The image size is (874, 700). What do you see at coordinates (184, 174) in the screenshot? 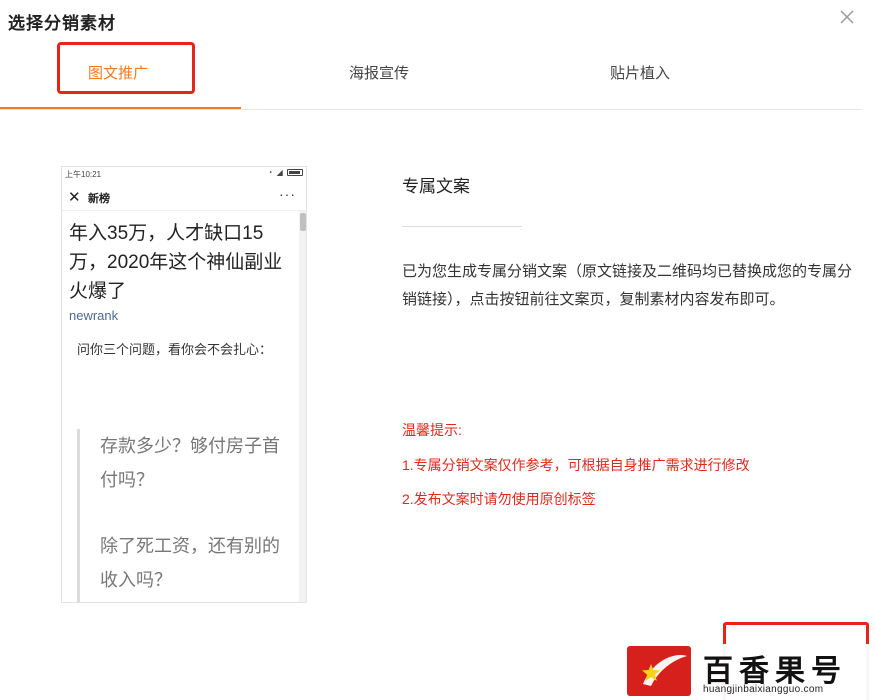
I see `status-bar: 上午10:21 ◔ ◢` at bounding box center [184, 174].